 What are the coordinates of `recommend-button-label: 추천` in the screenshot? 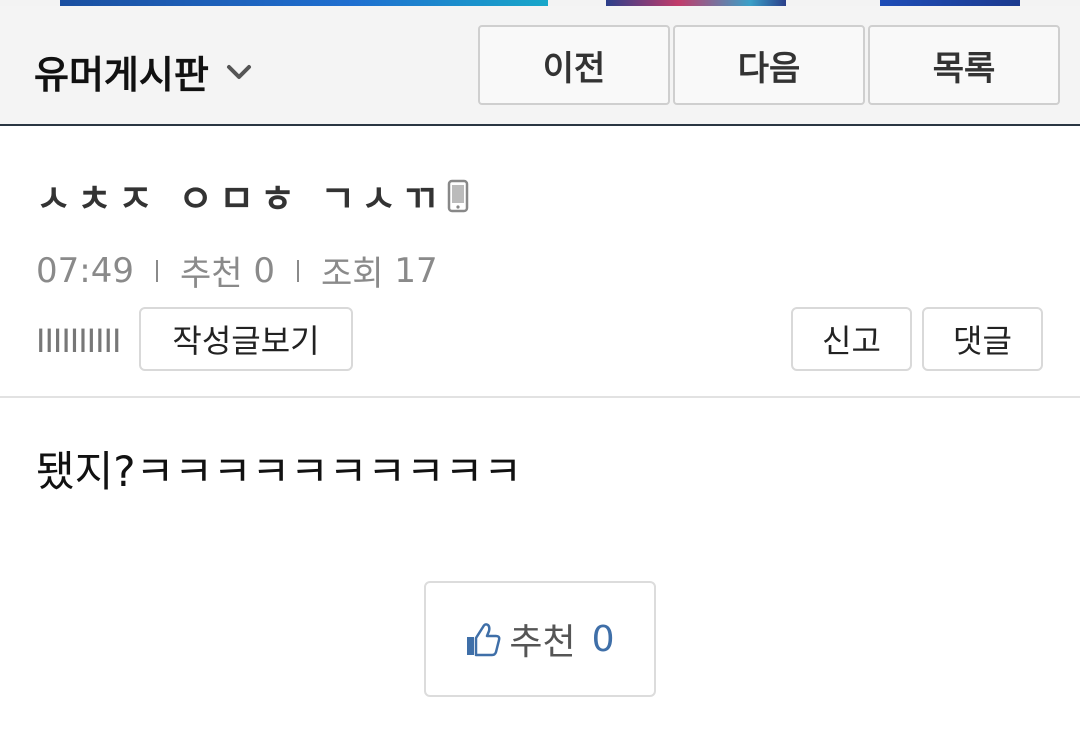 It's located at (542, 642).